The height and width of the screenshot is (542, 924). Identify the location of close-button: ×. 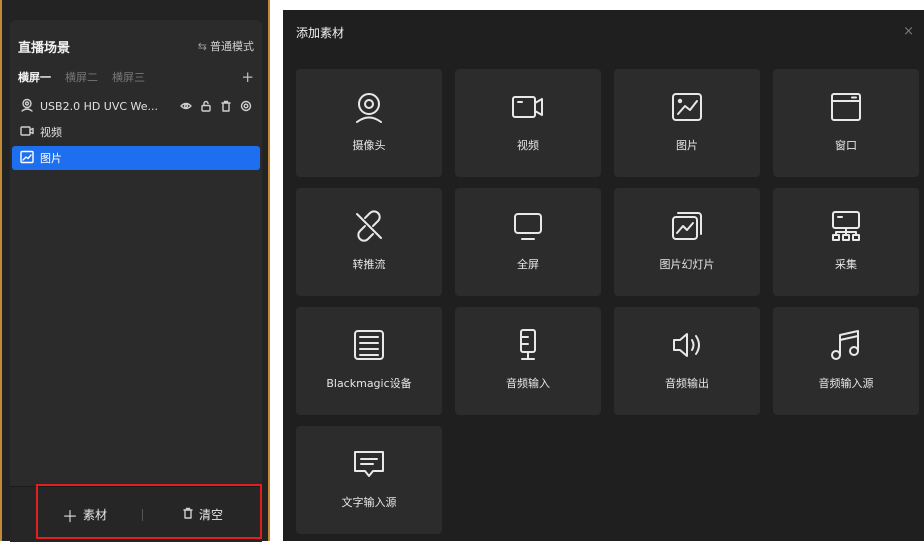
(908, 31).